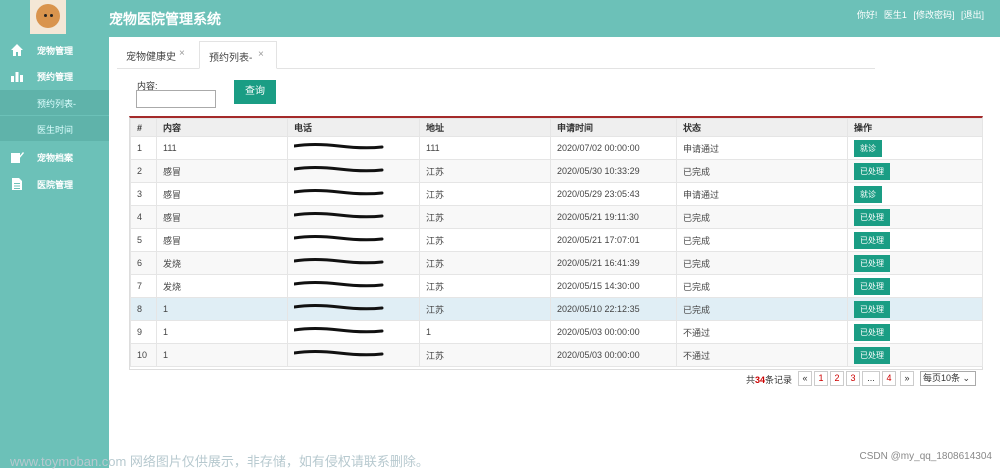 This screenshot has width=1000, height=470. What do you see at coordinates (556, 171) in the screenshot?
I see `table-row: 2 感冒 江苏 2020/05/30 10:33:29 已完成 已处理` at bounding box center [556, 171].